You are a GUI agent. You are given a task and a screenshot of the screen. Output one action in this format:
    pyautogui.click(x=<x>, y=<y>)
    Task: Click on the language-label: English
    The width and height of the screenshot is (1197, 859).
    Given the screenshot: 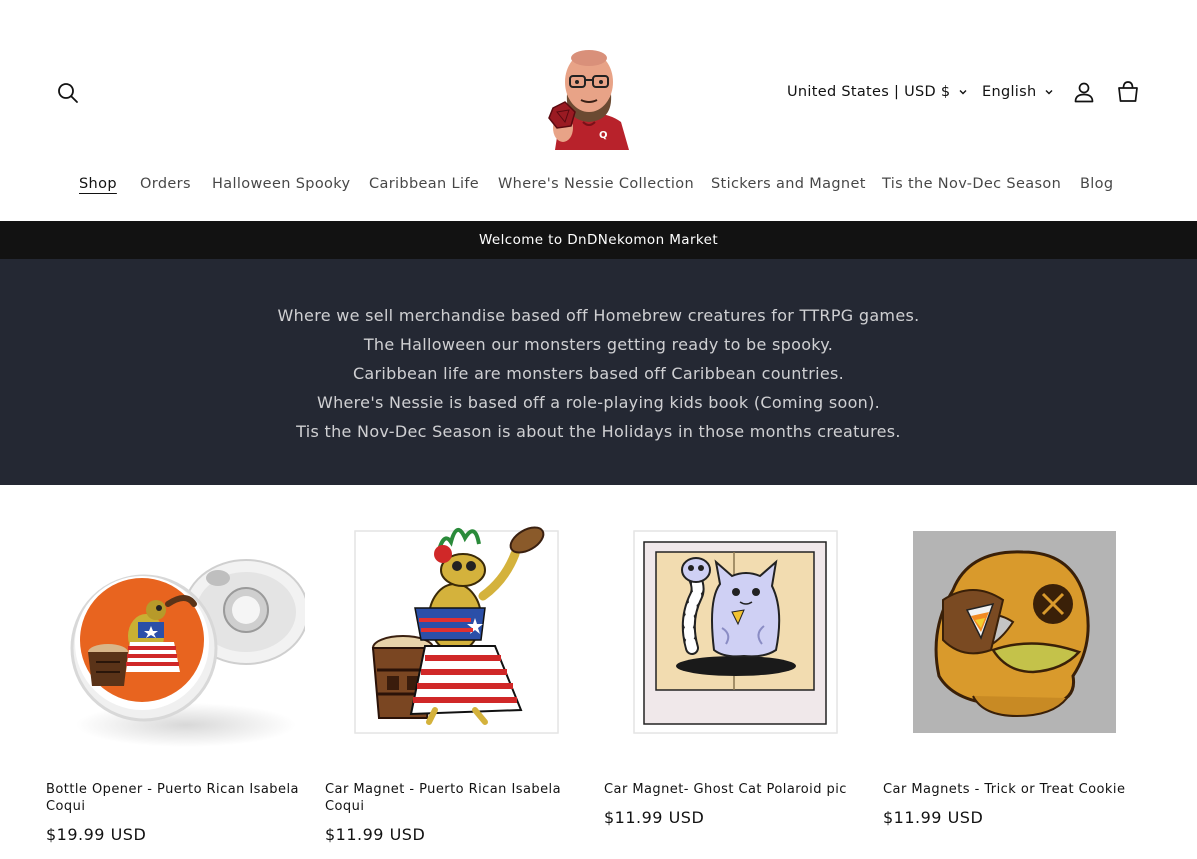 What is the action you would take?
    pyautogui.click(x=1009, y=92)
    